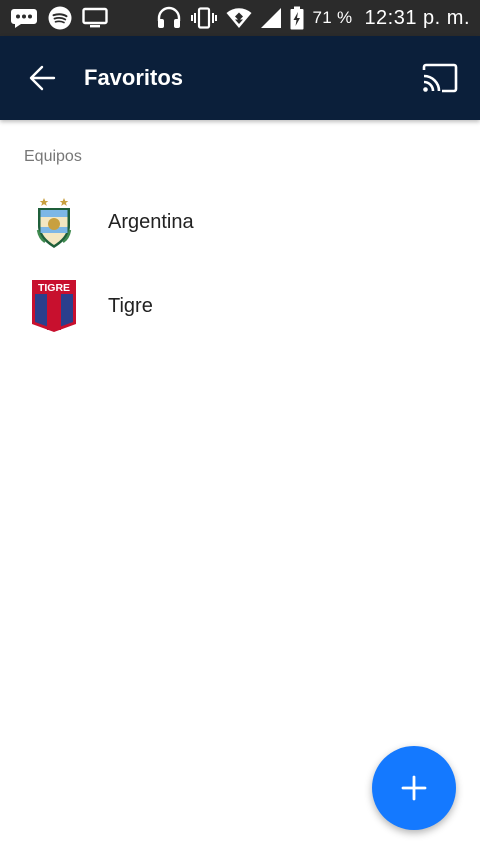 Image resolution: width=480 pixels, height=854 pixels. What do you see at coordinates (240, 306) in the screenshot?
I see `list-item-tigre: TIGRE Tigre` at bounding box center [240, 306].